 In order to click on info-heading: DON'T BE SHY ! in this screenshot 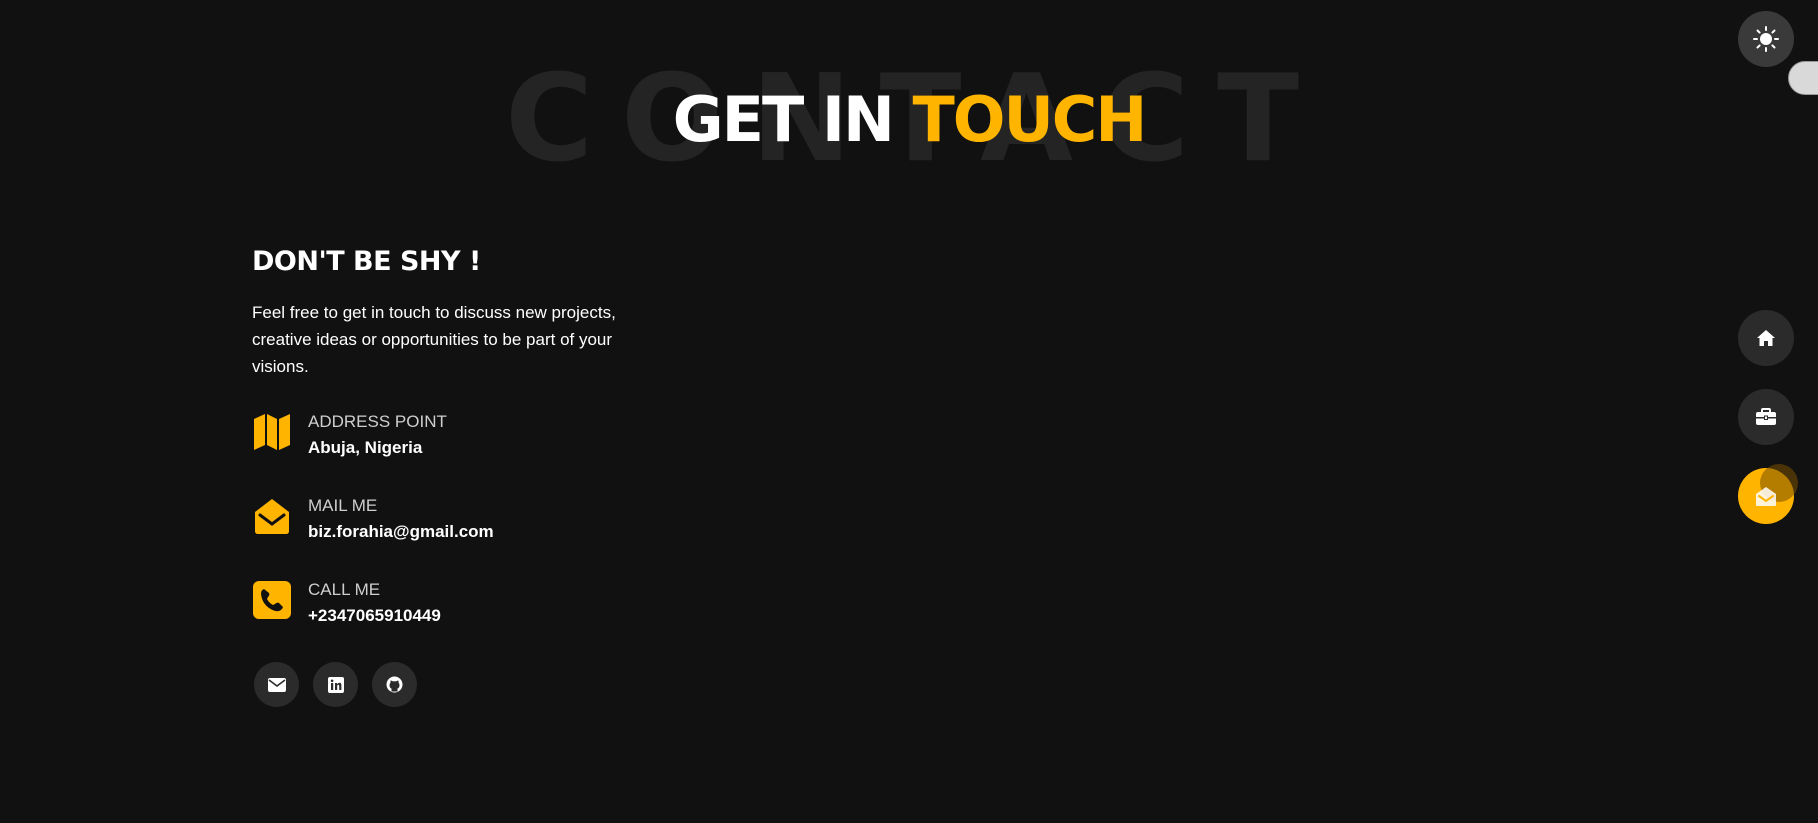, I will do `click(366, 261)`.